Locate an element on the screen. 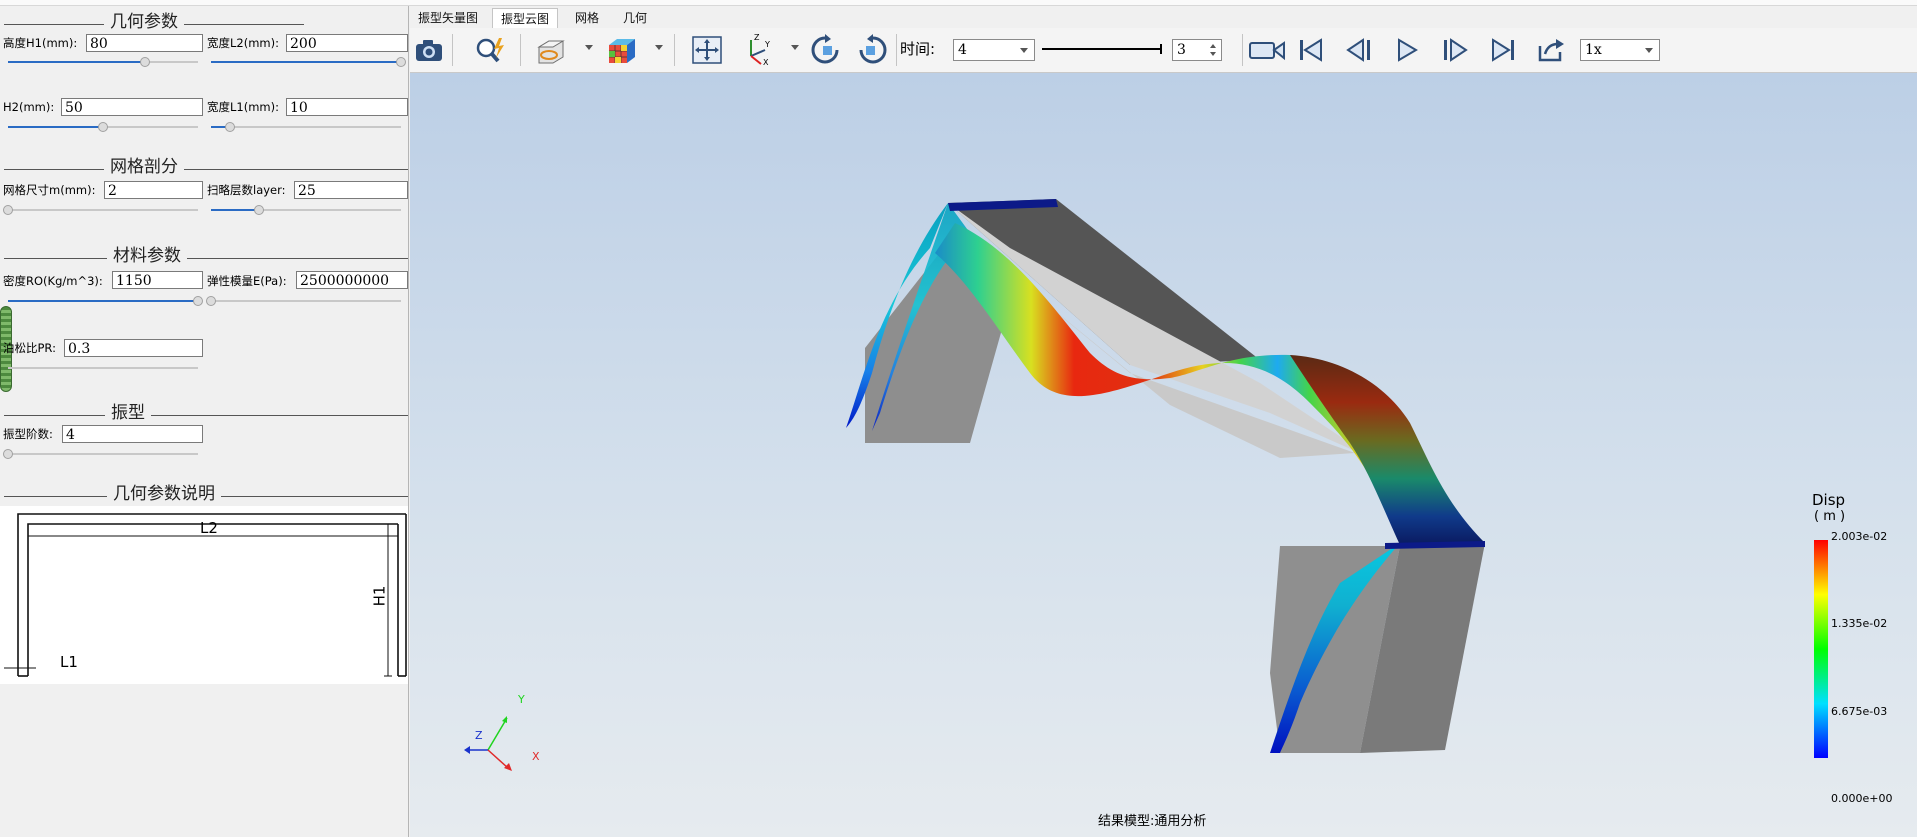  spin-up-icon is located at coordinates (1213, 46).